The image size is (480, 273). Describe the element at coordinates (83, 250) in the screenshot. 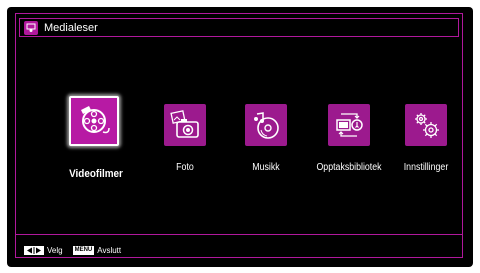

I see `menu-key-icon: MENU` at that location.